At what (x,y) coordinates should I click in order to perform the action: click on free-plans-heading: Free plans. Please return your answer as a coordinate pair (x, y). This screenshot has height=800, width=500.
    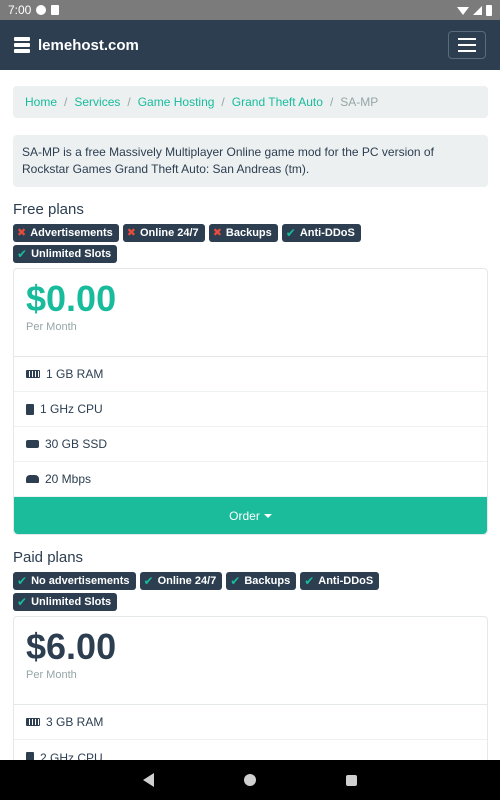
    Looking at the image, I should click on (48, 209).